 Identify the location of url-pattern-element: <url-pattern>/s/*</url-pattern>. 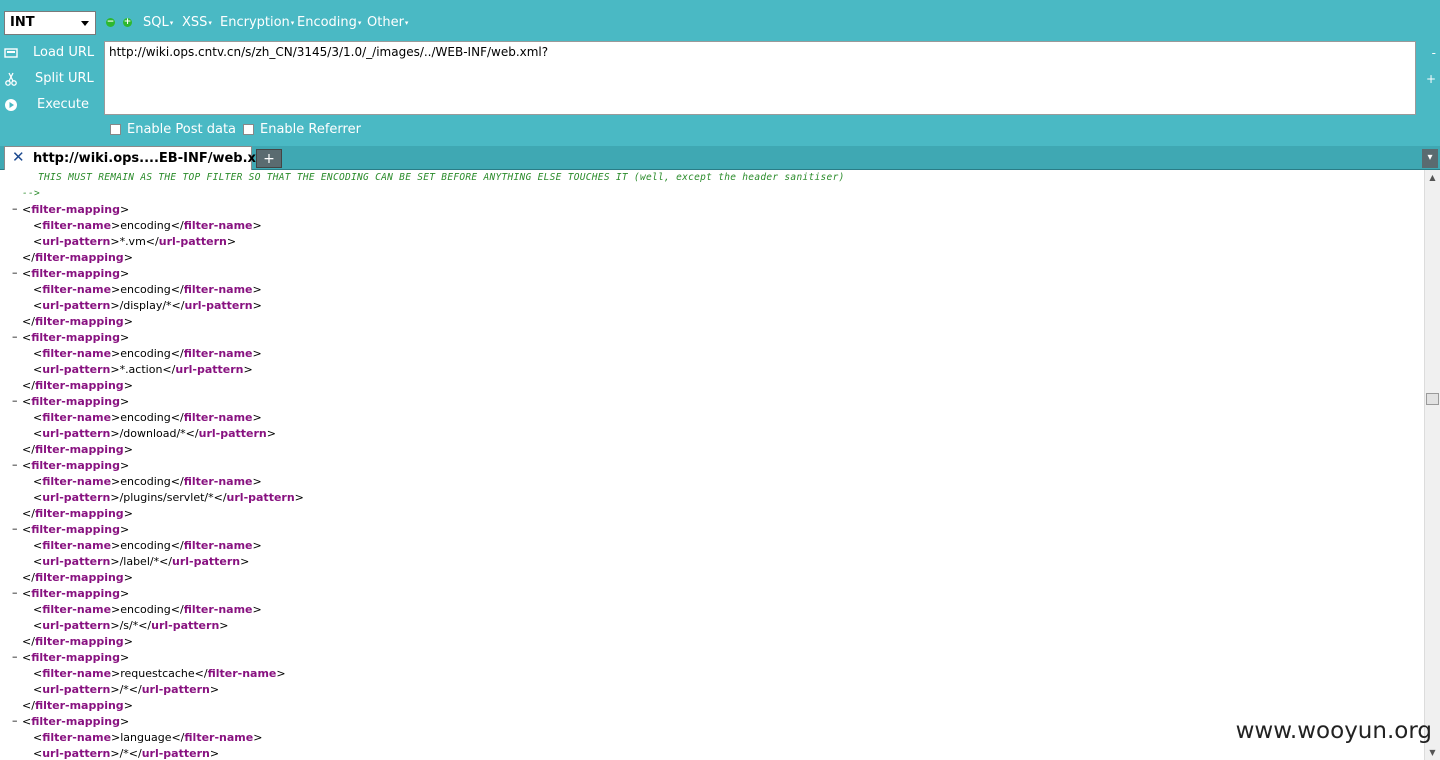
(131, 626).